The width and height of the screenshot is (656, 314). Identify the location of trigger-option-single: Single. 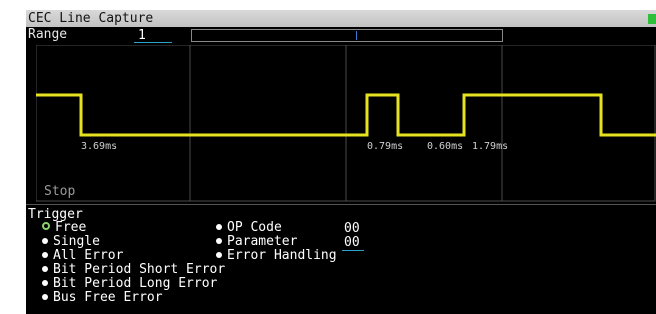
(71, 242).